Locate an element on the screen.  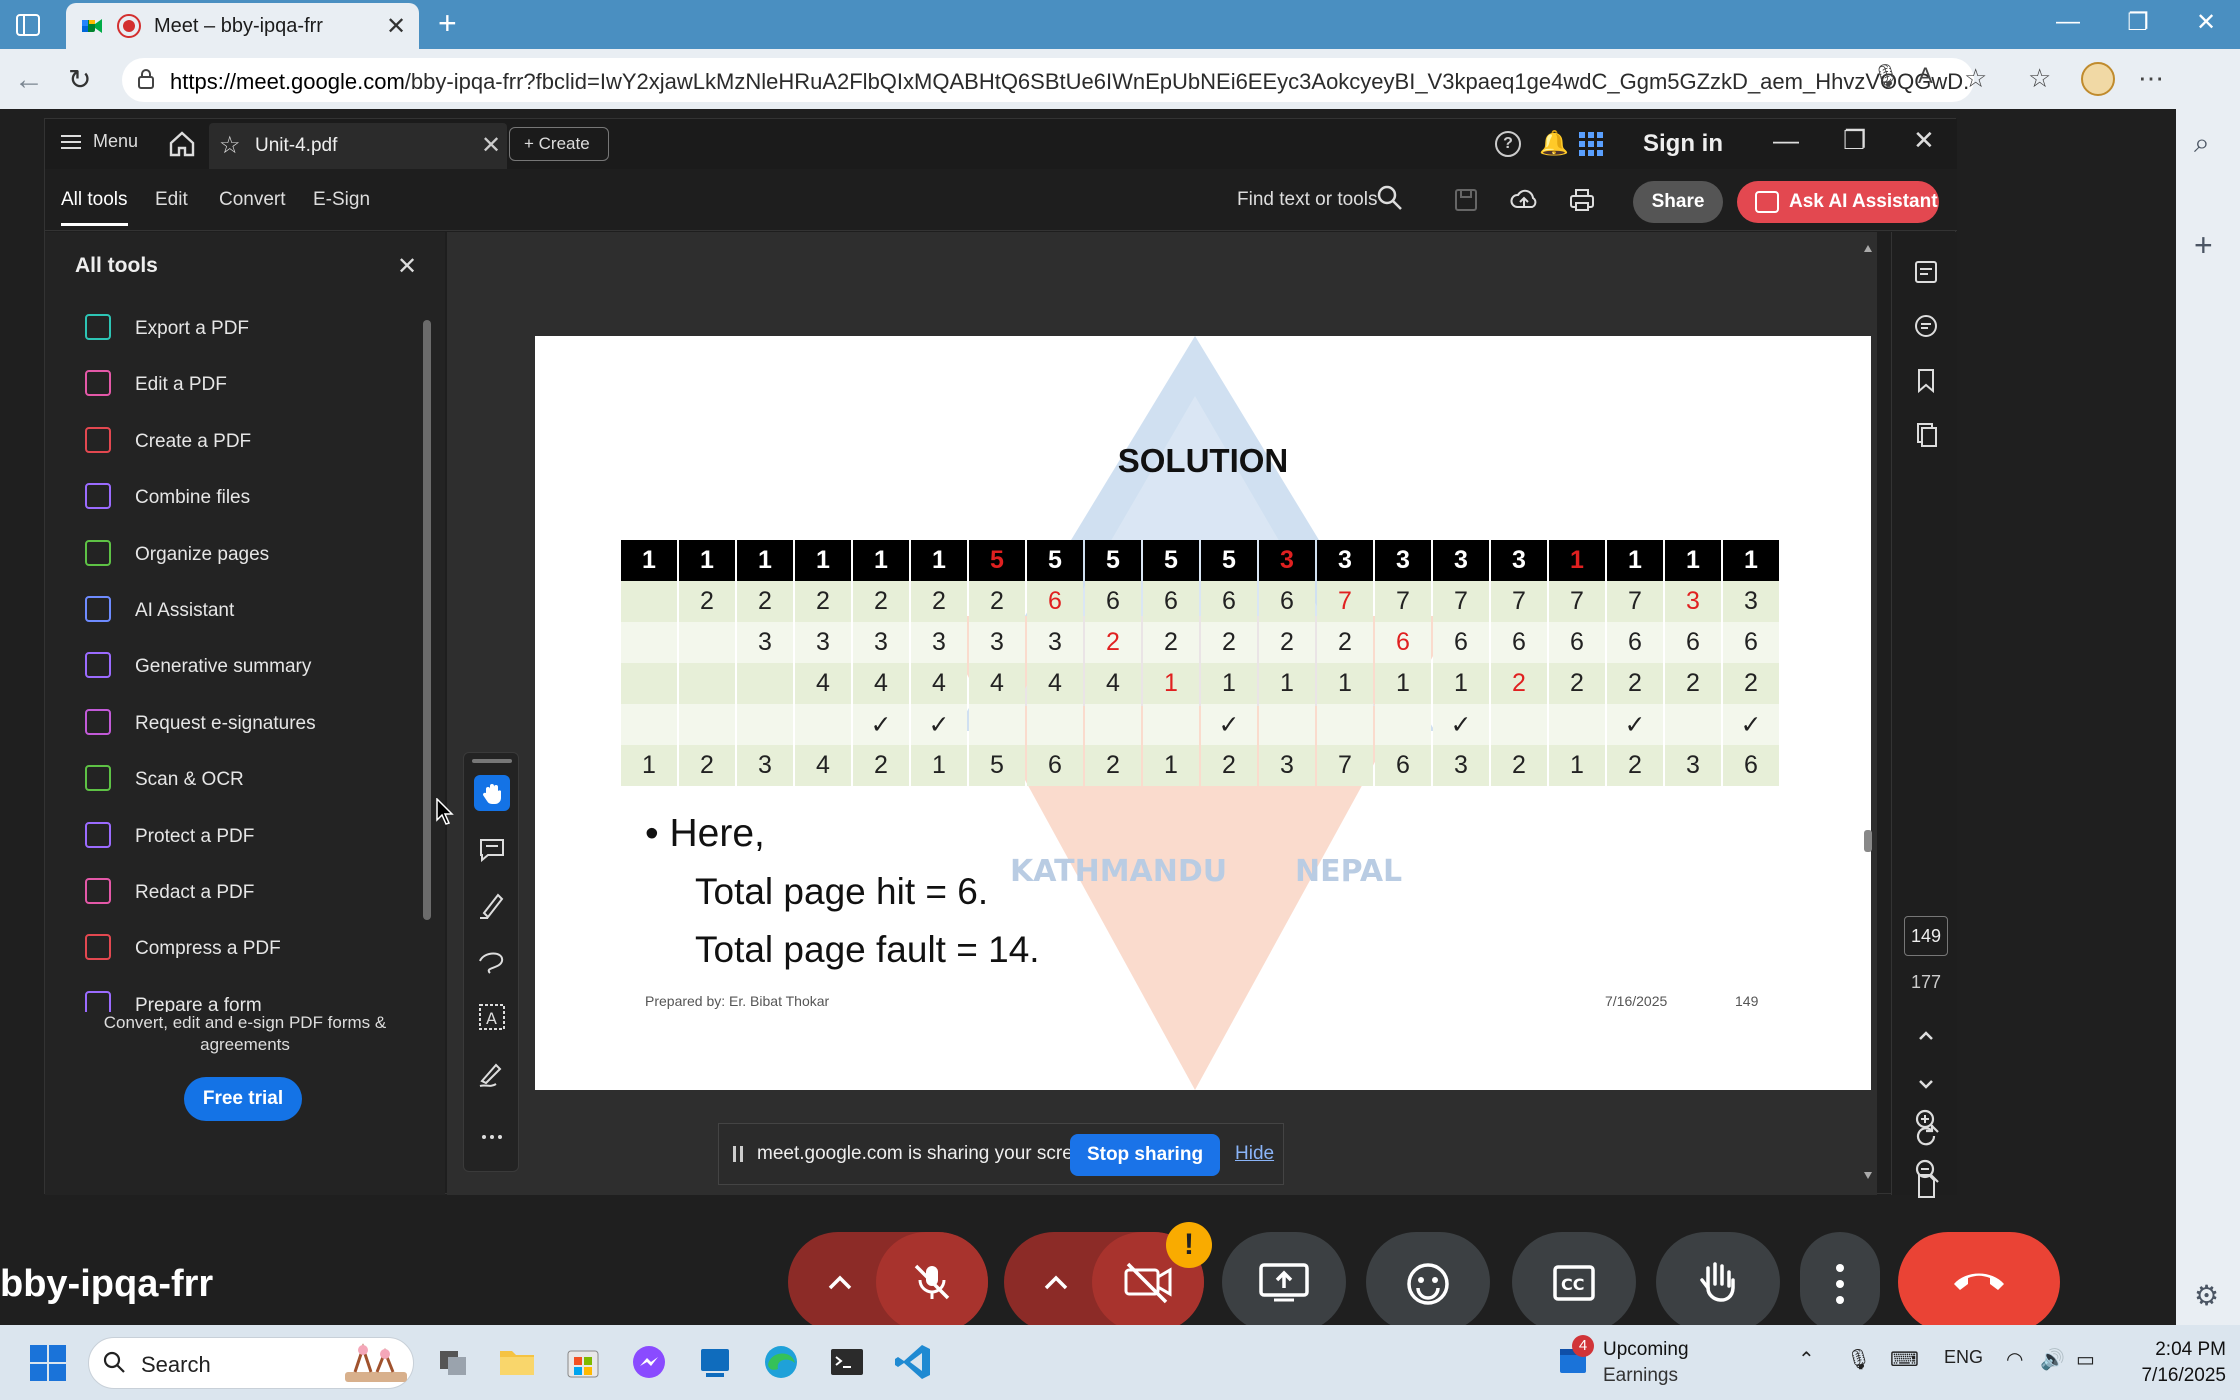
teams-app-icon is located at coordinates (715, 1362).